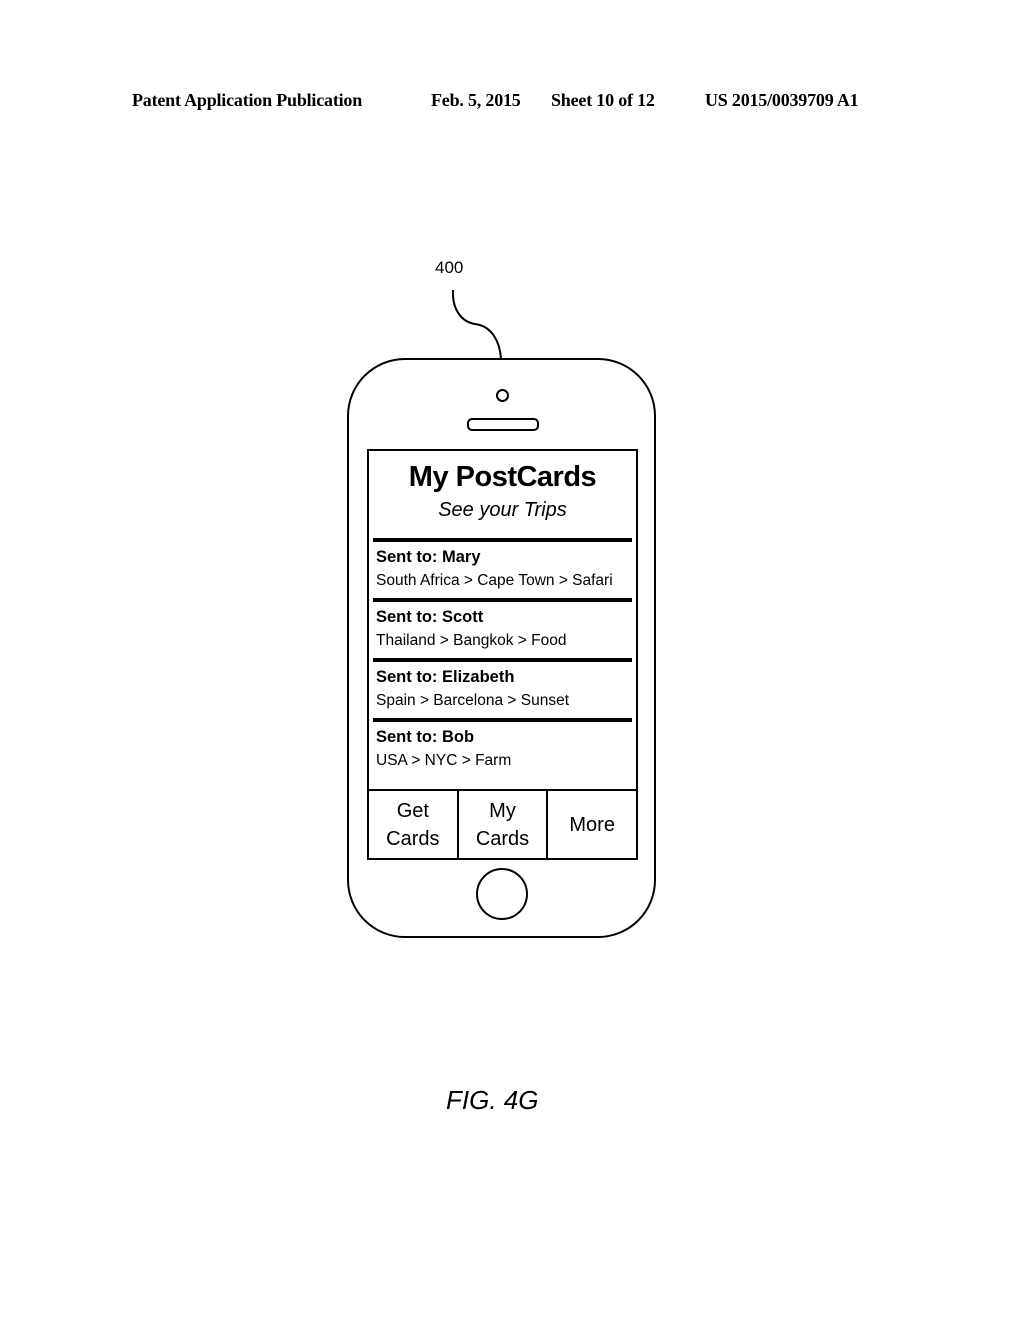  I want to click on postcard-list-item: Sent to: Bob USA > NYC > Farm, so click(502, 748).